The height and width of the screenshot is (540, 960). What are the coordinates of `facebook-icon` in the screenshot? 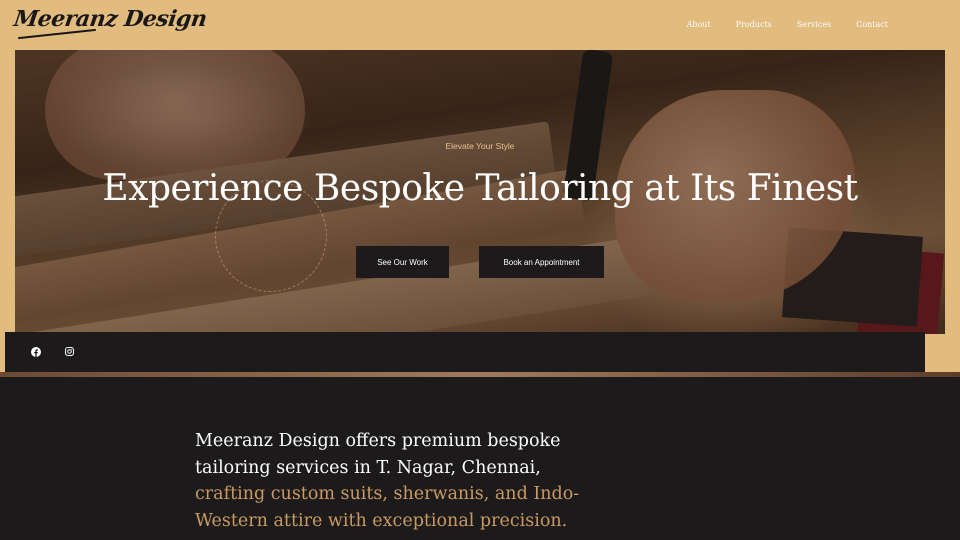 It's located at (35, 351).